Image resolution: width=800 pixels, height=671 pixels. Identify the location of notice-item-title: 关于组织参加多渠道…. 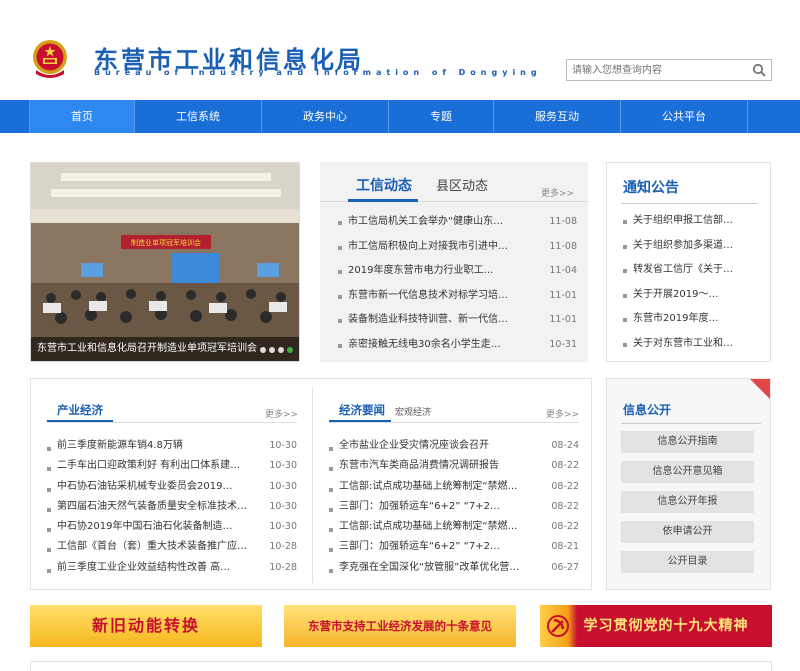
(683, 245).